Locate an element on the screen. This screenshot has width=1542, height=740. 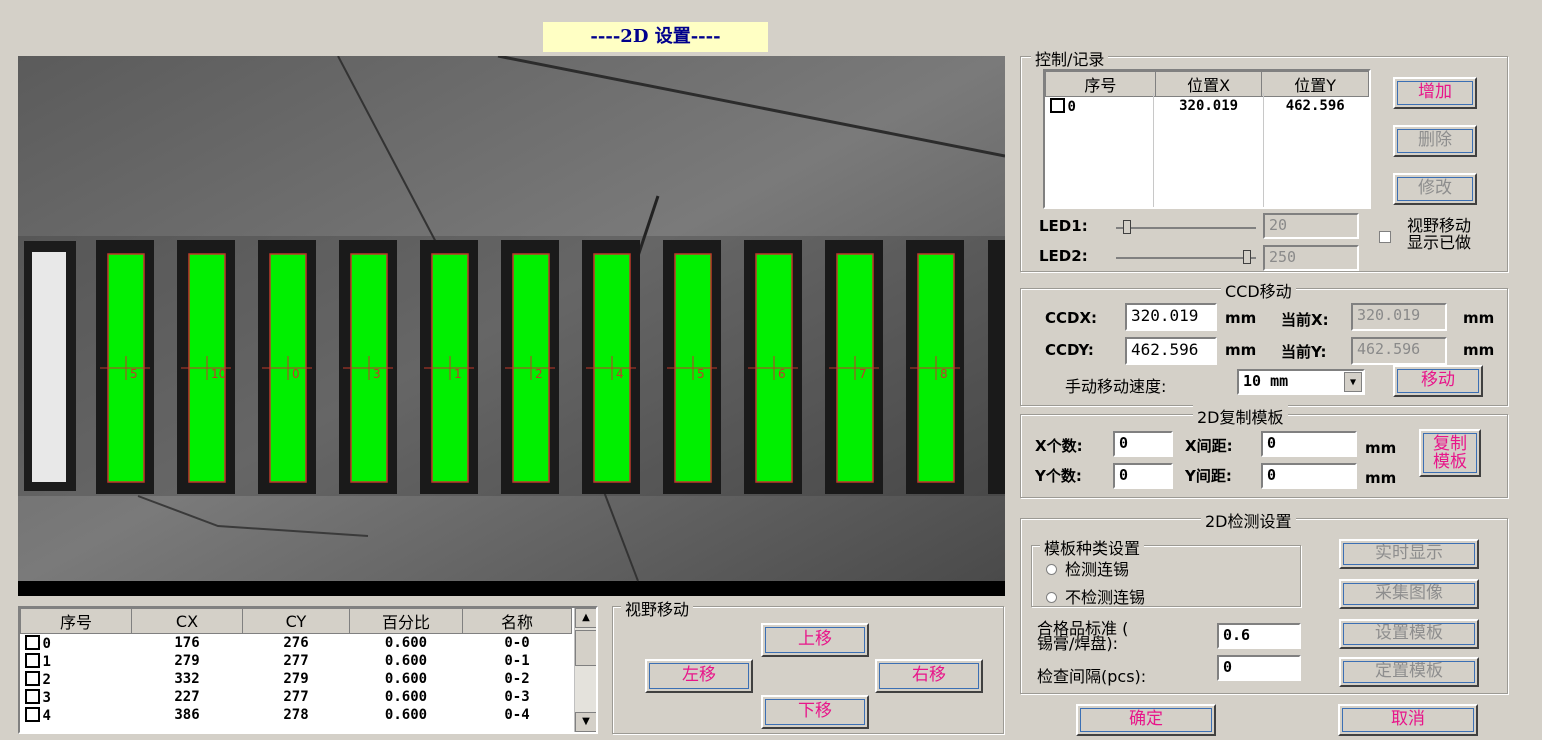
interval-input: 0 is located at coordinates (1259, 668).